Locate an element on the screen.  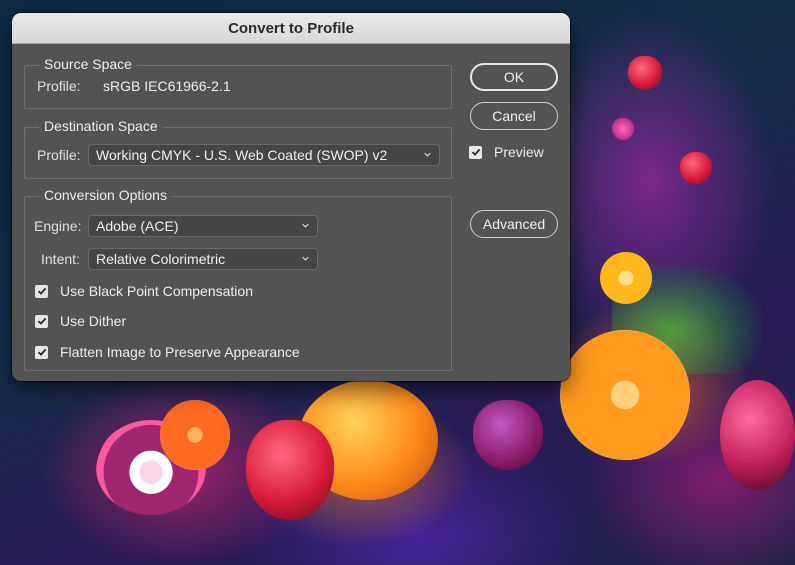
conversion-options-legend: Conversion Options is located at coordinates (105, 195).